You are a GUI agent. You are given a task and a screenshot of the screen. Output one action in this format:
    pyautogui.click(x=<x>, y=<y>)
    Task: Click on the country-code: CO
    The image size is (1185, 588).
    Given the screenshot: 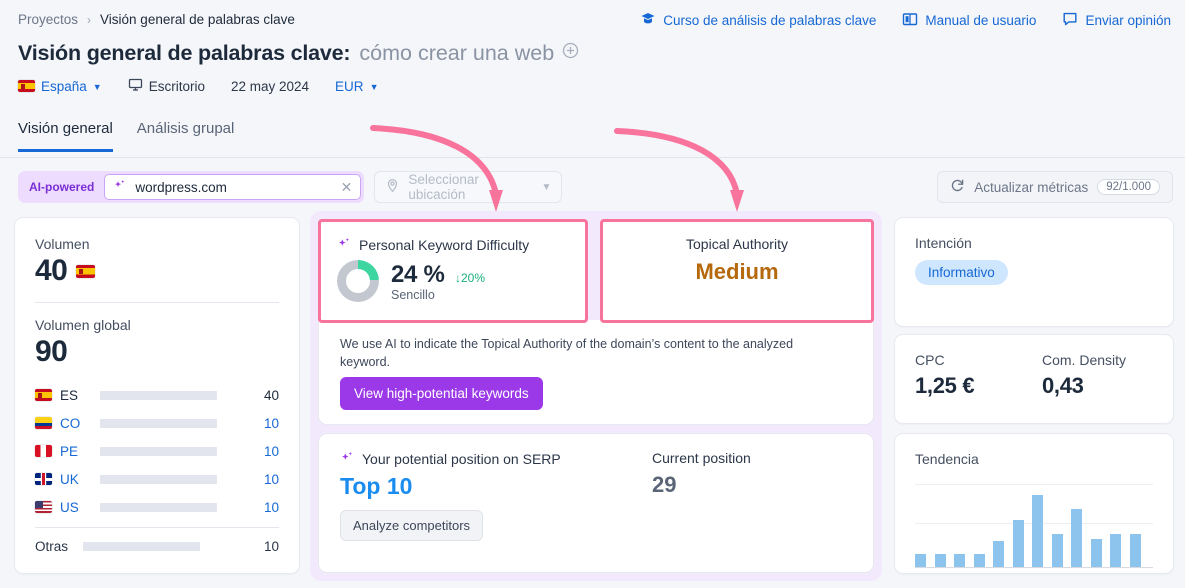 What is the action you would take?
    pyautogui.click(x=70, y=423)
    